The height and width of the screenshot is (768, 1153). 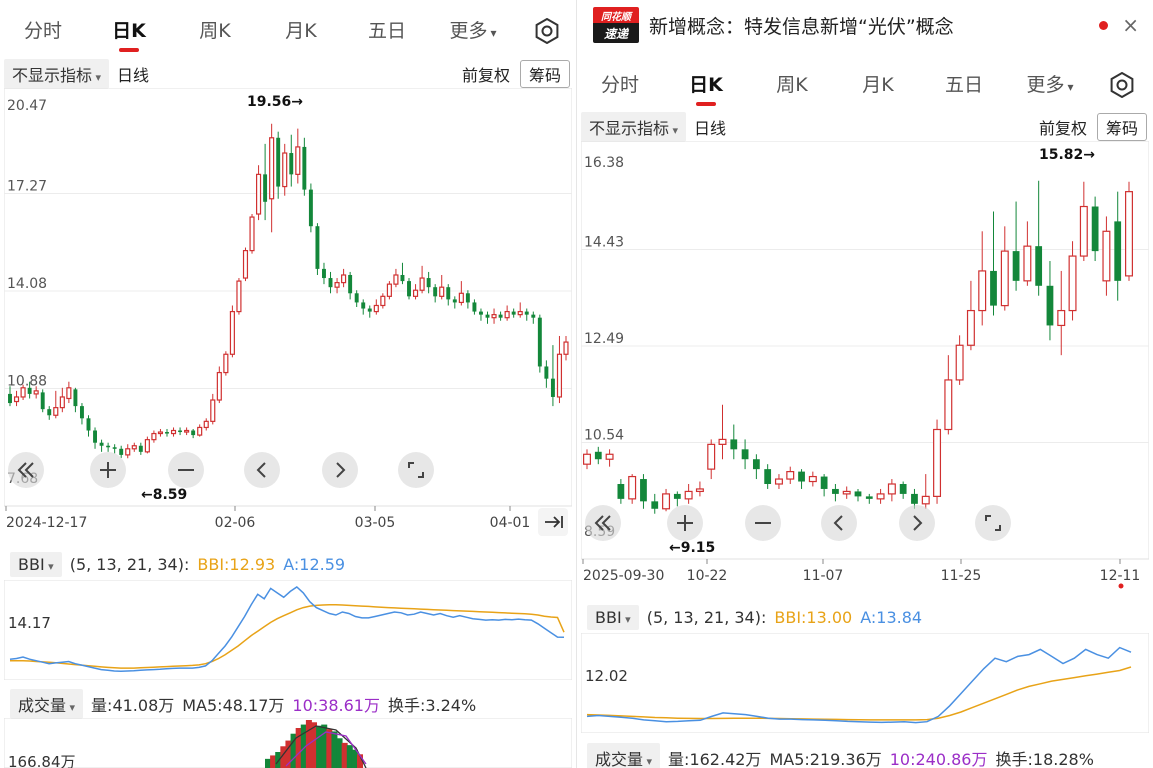 I want to click on pan-right-icon-bg, so click(x=340, y=470).